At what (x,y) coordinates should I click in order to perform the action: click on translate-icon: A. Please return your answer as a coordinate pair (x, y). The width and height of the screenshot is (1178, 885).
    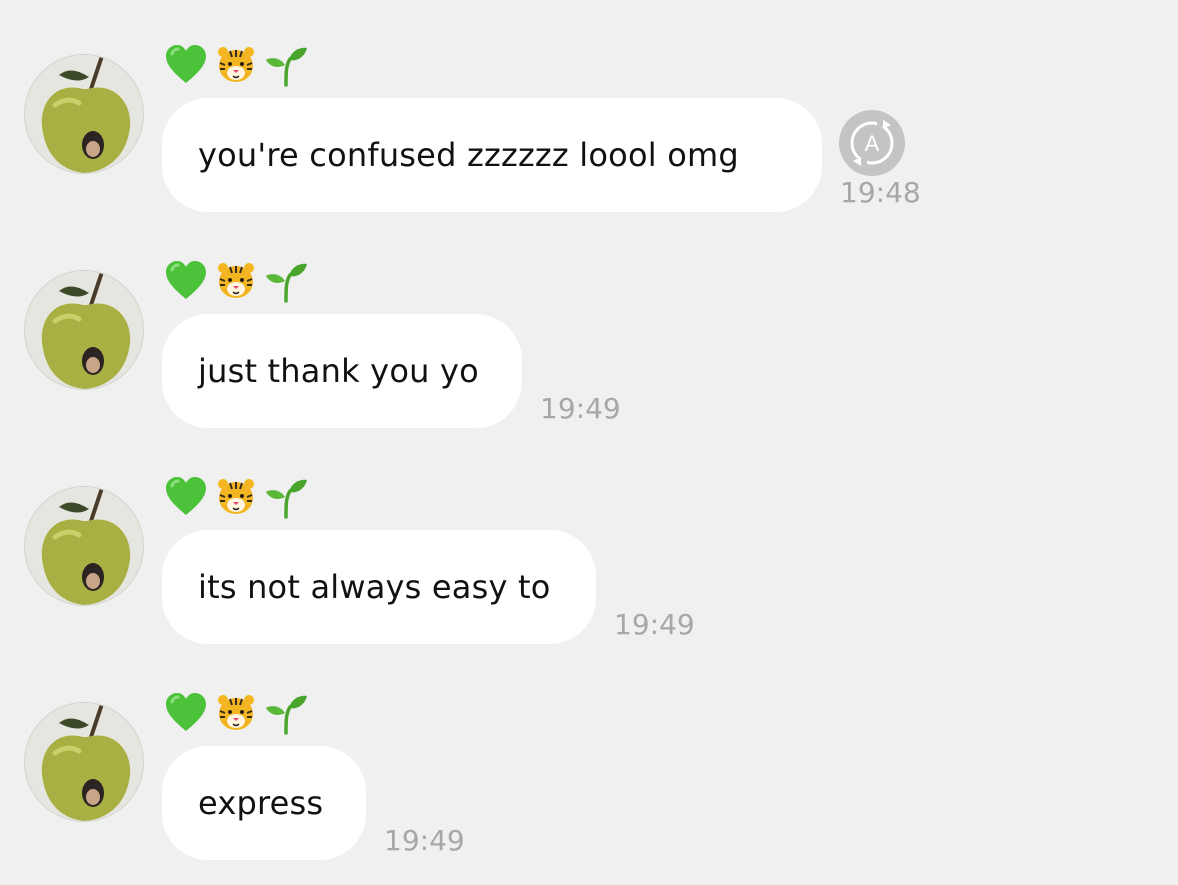
    Looking at the image, I should click on (872, 142).